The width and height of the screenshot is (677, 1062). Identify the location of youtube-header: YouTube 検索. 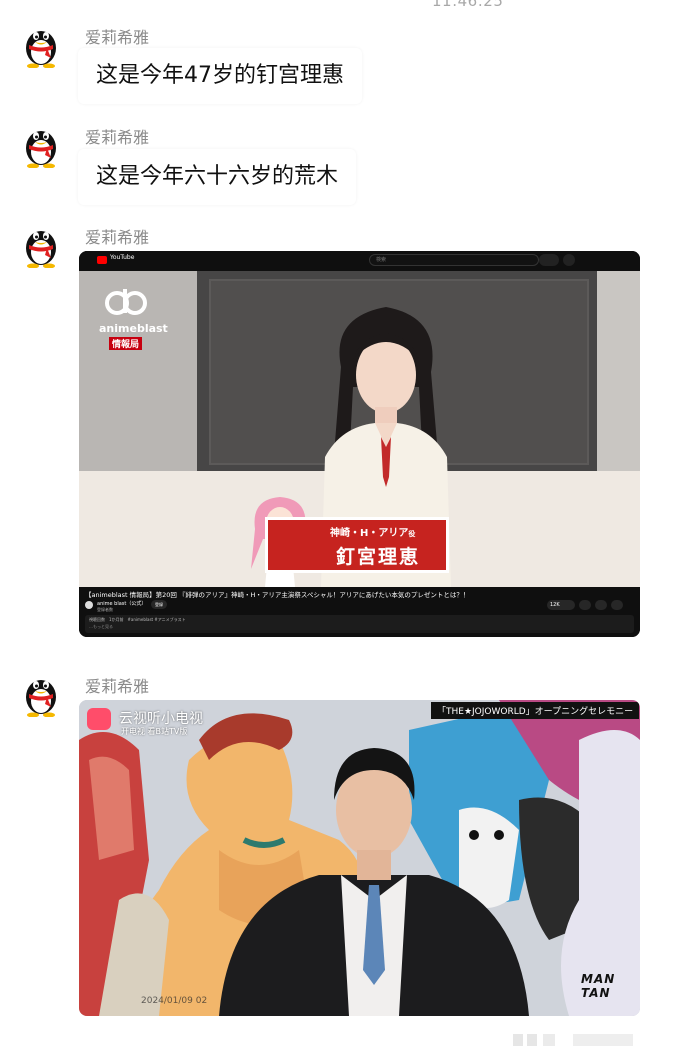
(359, 260).